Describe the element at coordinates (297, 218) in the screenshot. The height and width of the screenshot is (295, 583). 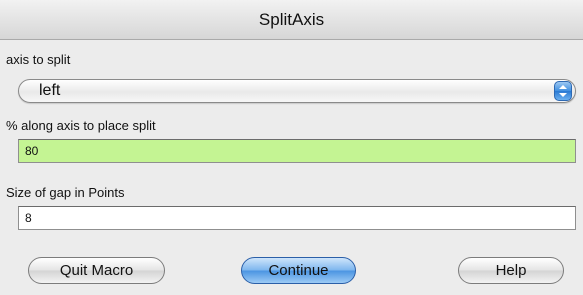
I see `gap-size-input` at that location.